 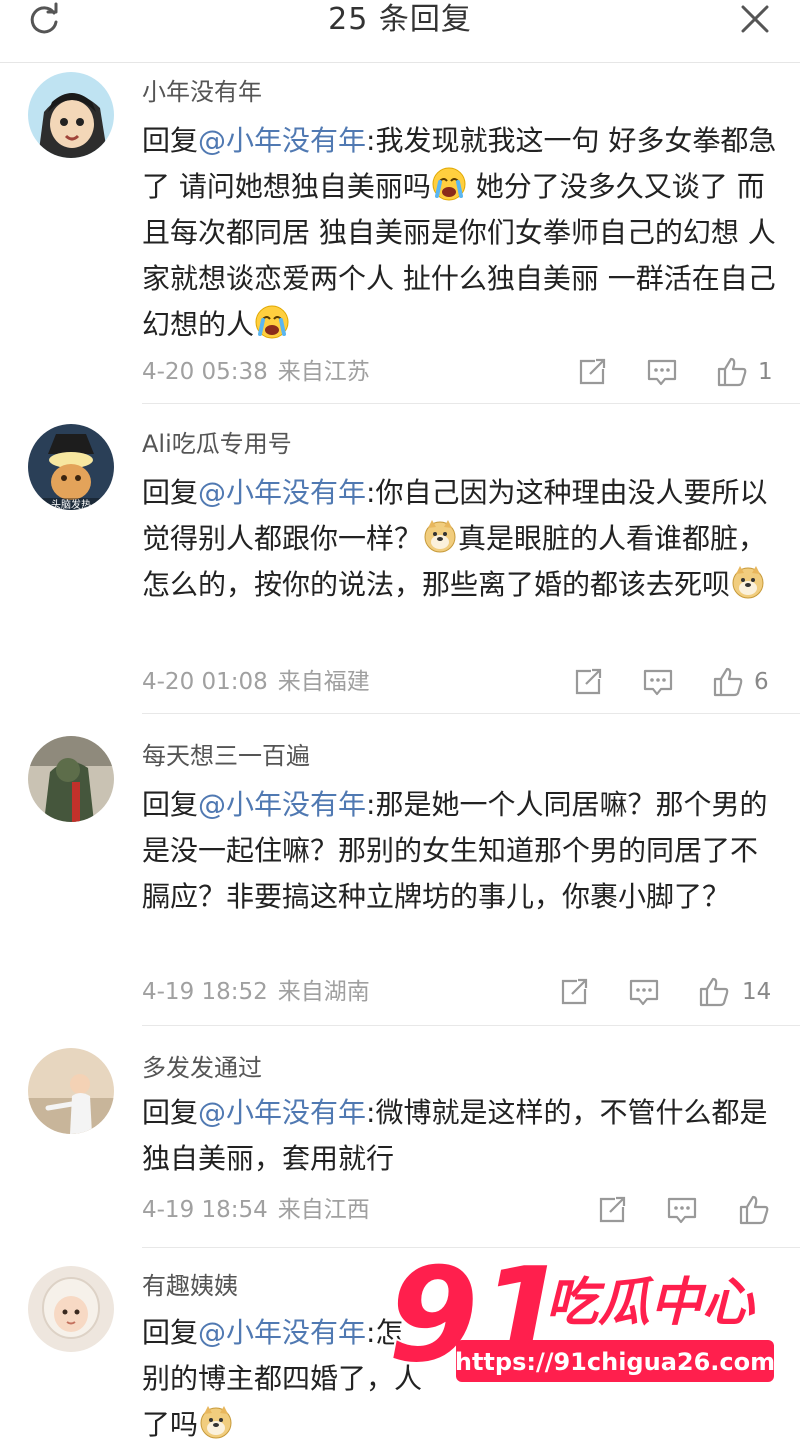 What do you see at coordinates (202, 1068) in the screenshot?
I see `username: 多发发通过` at bounding box center [202, 1068].